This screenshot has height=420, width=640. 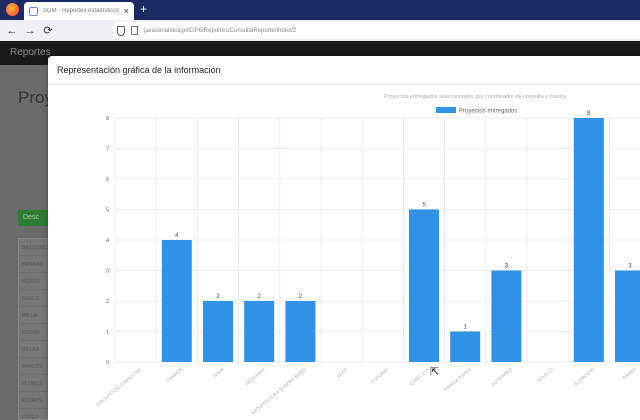 I want to click on modal-title: Representación gráfica de la información, so click(x=139, y=70).